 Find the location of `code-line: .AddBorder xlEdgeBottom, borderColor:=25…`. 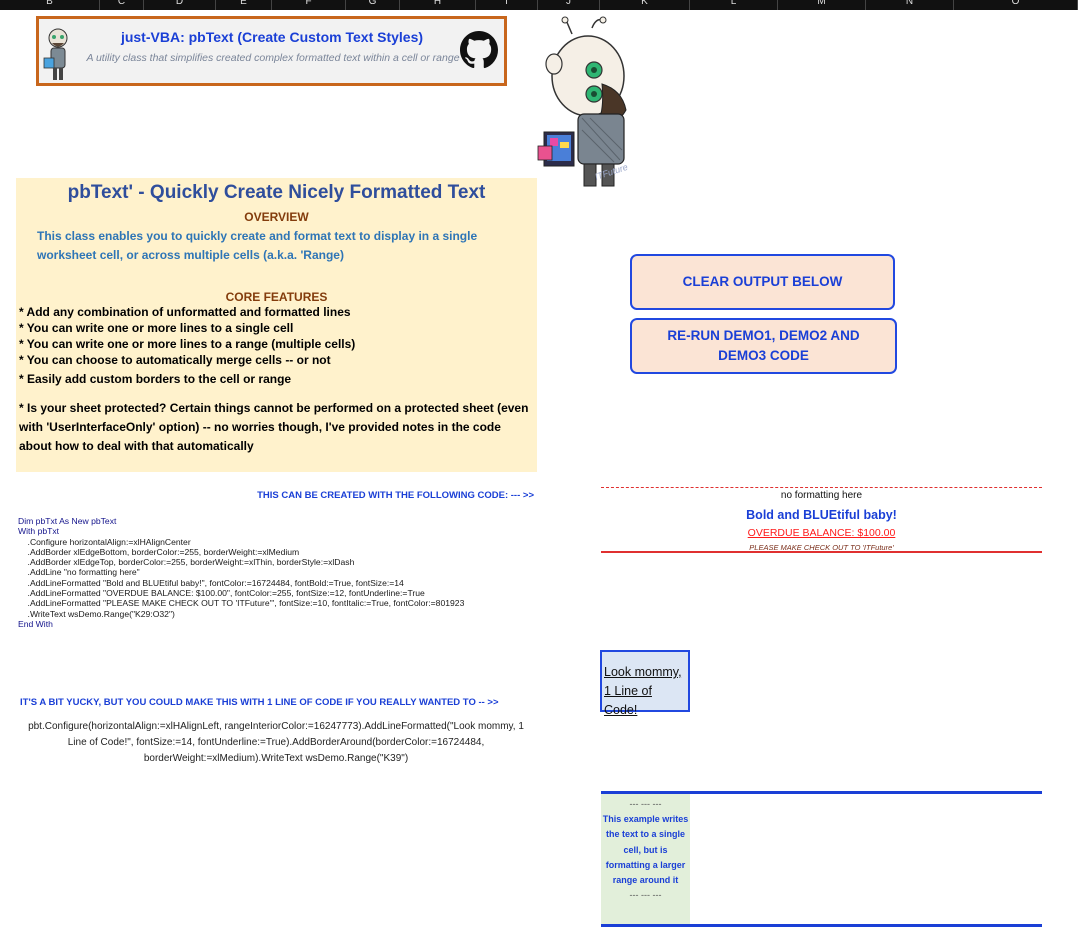

code-line: .AddBorder xlEdgeBottom, borderColor:=25… is located at coordinates (159, 551).